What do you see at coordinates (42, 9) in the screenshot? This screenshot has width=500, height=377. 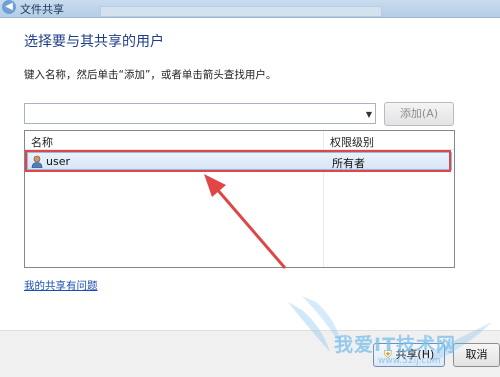 I see `window-title: 文件共享` at bounding box center [42, 9].